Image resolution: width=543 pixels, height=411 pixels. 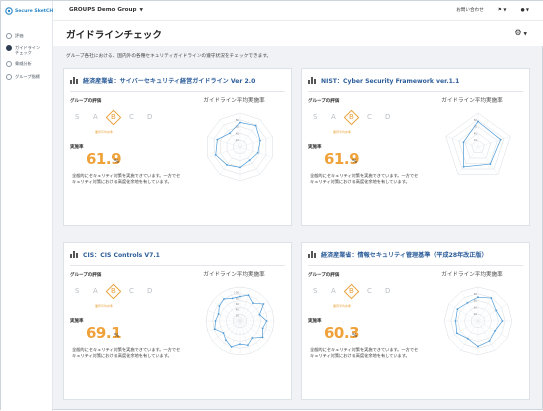 I want to click on guideline-check-icon, so click(x=9, y=48).